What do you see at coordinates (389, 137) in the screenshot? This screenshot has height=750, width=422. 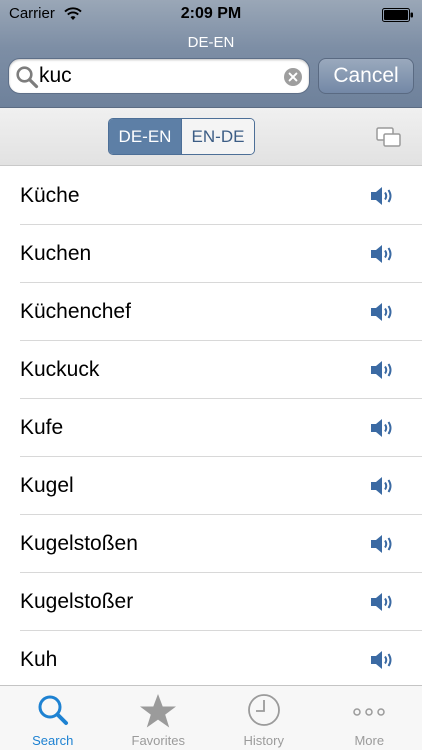 I see `windows-icon` at bounding box center [389, 137].